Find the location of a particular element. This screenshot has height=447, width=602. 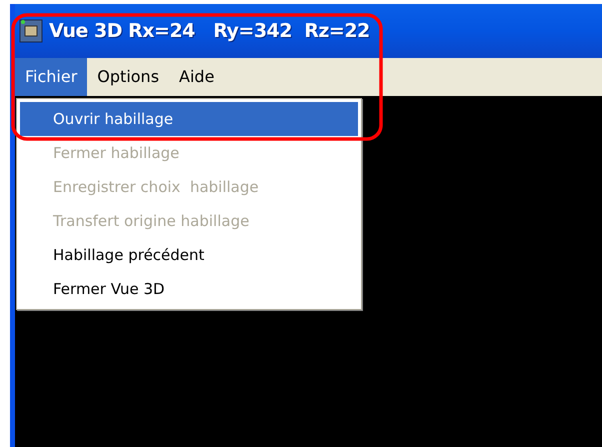

menu-item: Aide is located at coordinates (196, 77).